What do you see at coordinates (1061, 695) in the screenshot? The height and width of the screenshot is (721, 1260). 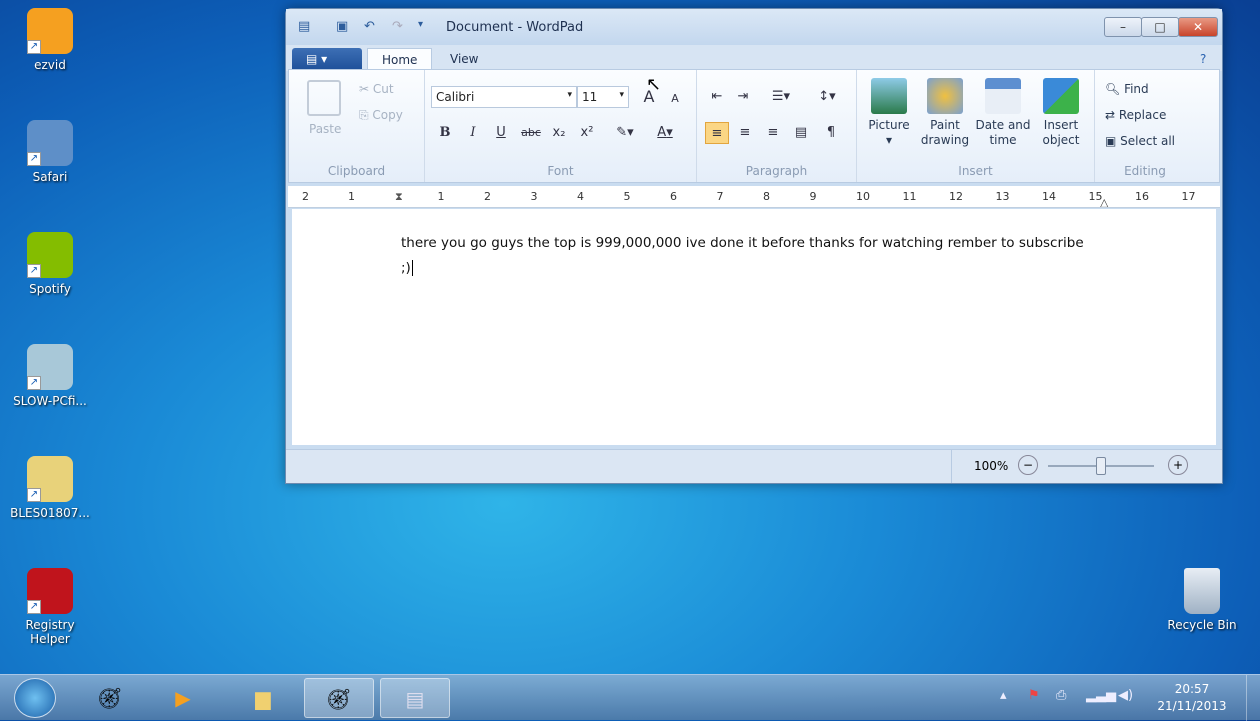 I see `device-icon: ⎙` at bounding box center [1061, 695].